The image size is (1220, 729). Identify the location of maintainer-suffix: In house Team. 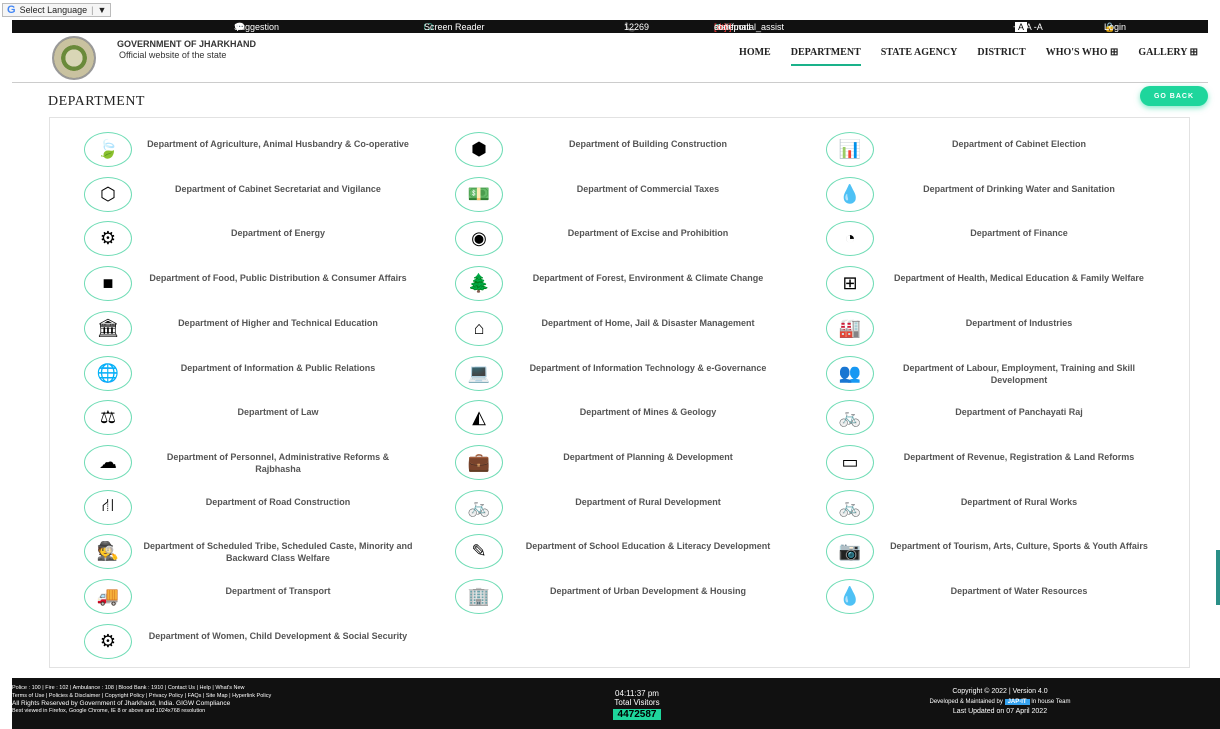
(1051, 702).